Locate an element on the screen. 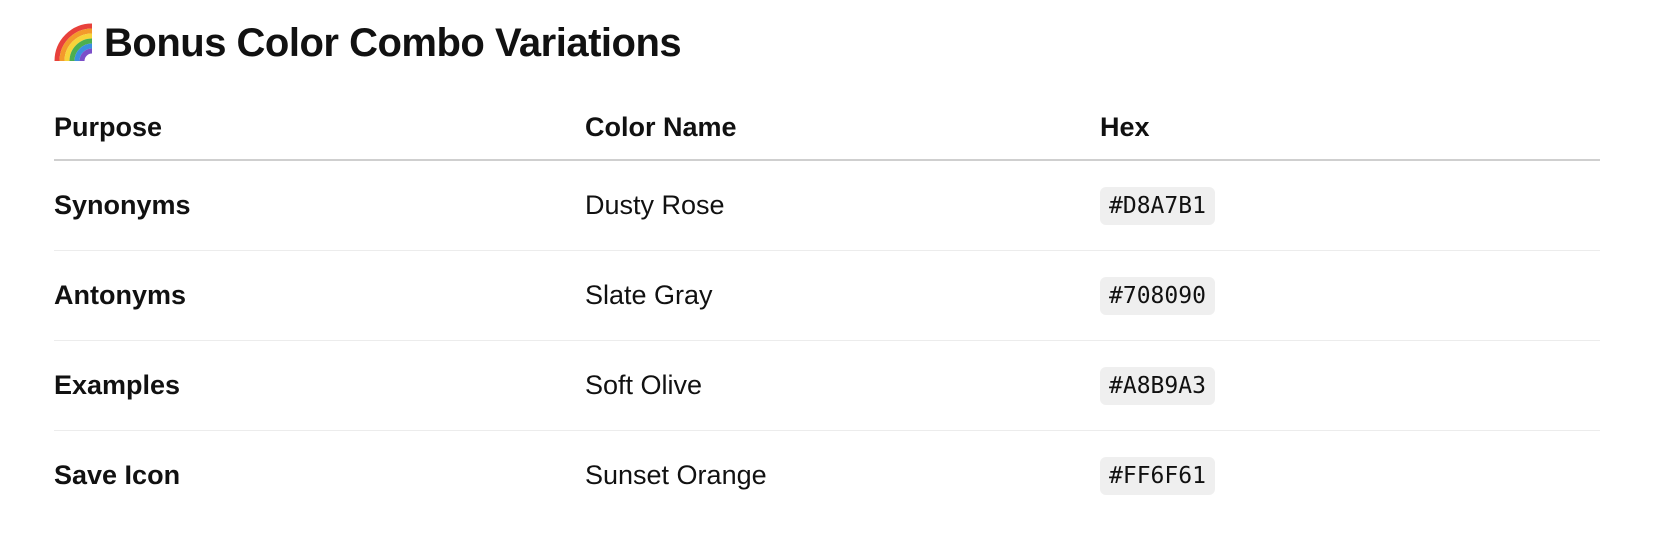 This screenshot has width=1674, height=550. column-header-hex: Hex is located at coordinates (1350, 128).